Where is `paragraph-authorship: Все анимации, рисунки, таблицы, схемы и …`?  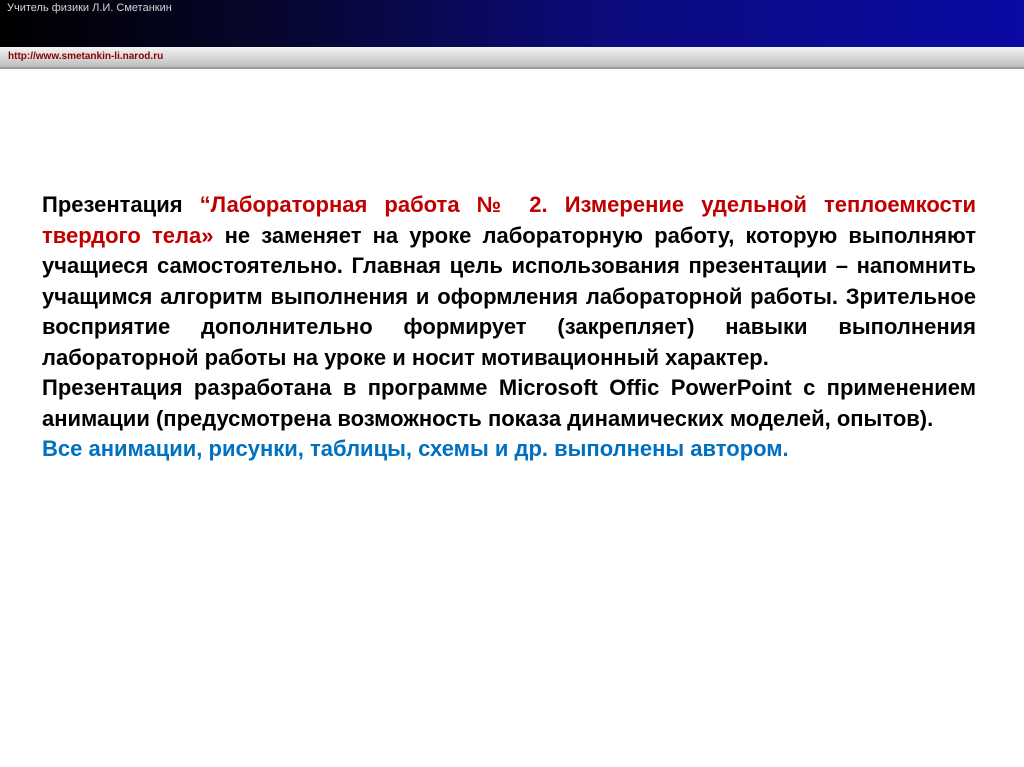 paragraph-authorship: Все анимации, рисунки, таблицы, схемы и … is located at coordinates (415, 448).